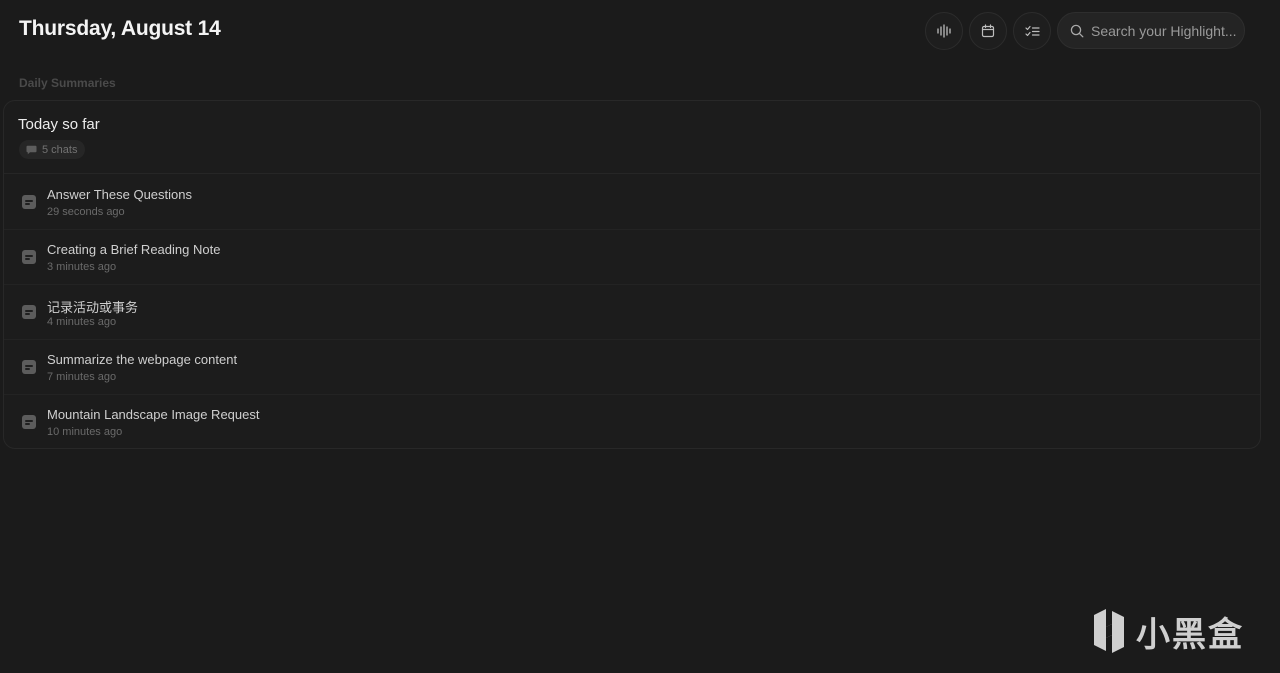 The width and height of the screenshot is (1280, 673). Describe the element at coordinates (142, 359) in the screenshot. I see `item-title: Summarize the webpage content` at that location.